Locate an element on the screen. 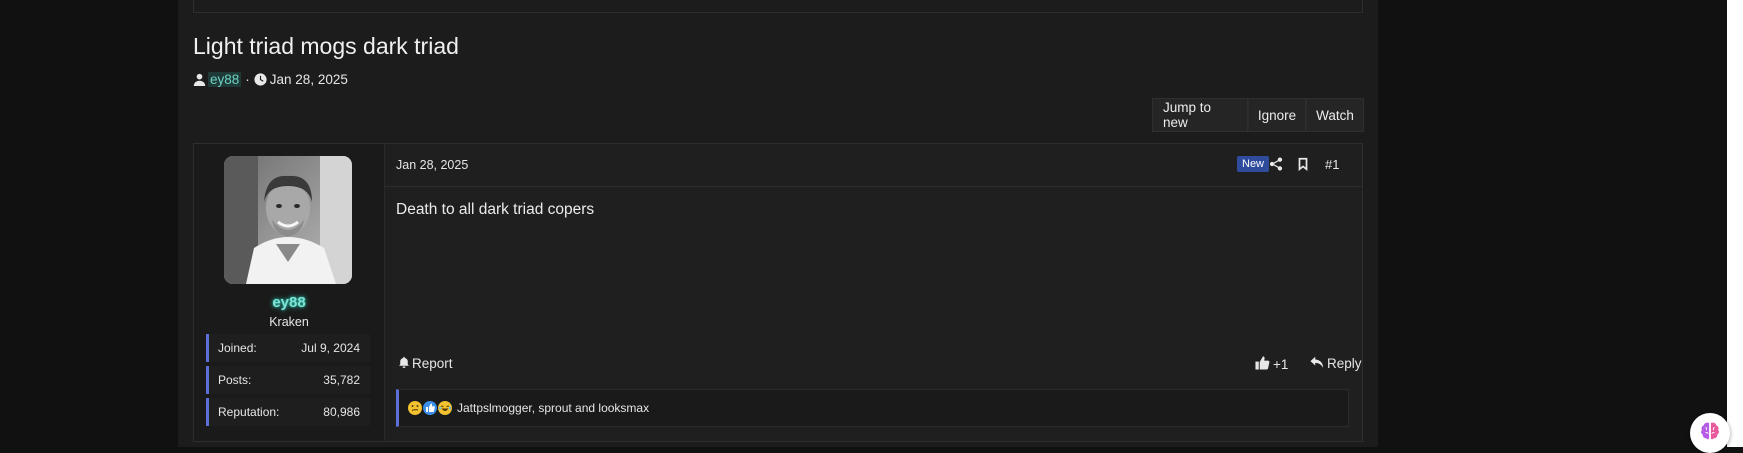 The height and width of the screenshot is (453, 1743). new-badge: New is located at coordinates (1253, 164).